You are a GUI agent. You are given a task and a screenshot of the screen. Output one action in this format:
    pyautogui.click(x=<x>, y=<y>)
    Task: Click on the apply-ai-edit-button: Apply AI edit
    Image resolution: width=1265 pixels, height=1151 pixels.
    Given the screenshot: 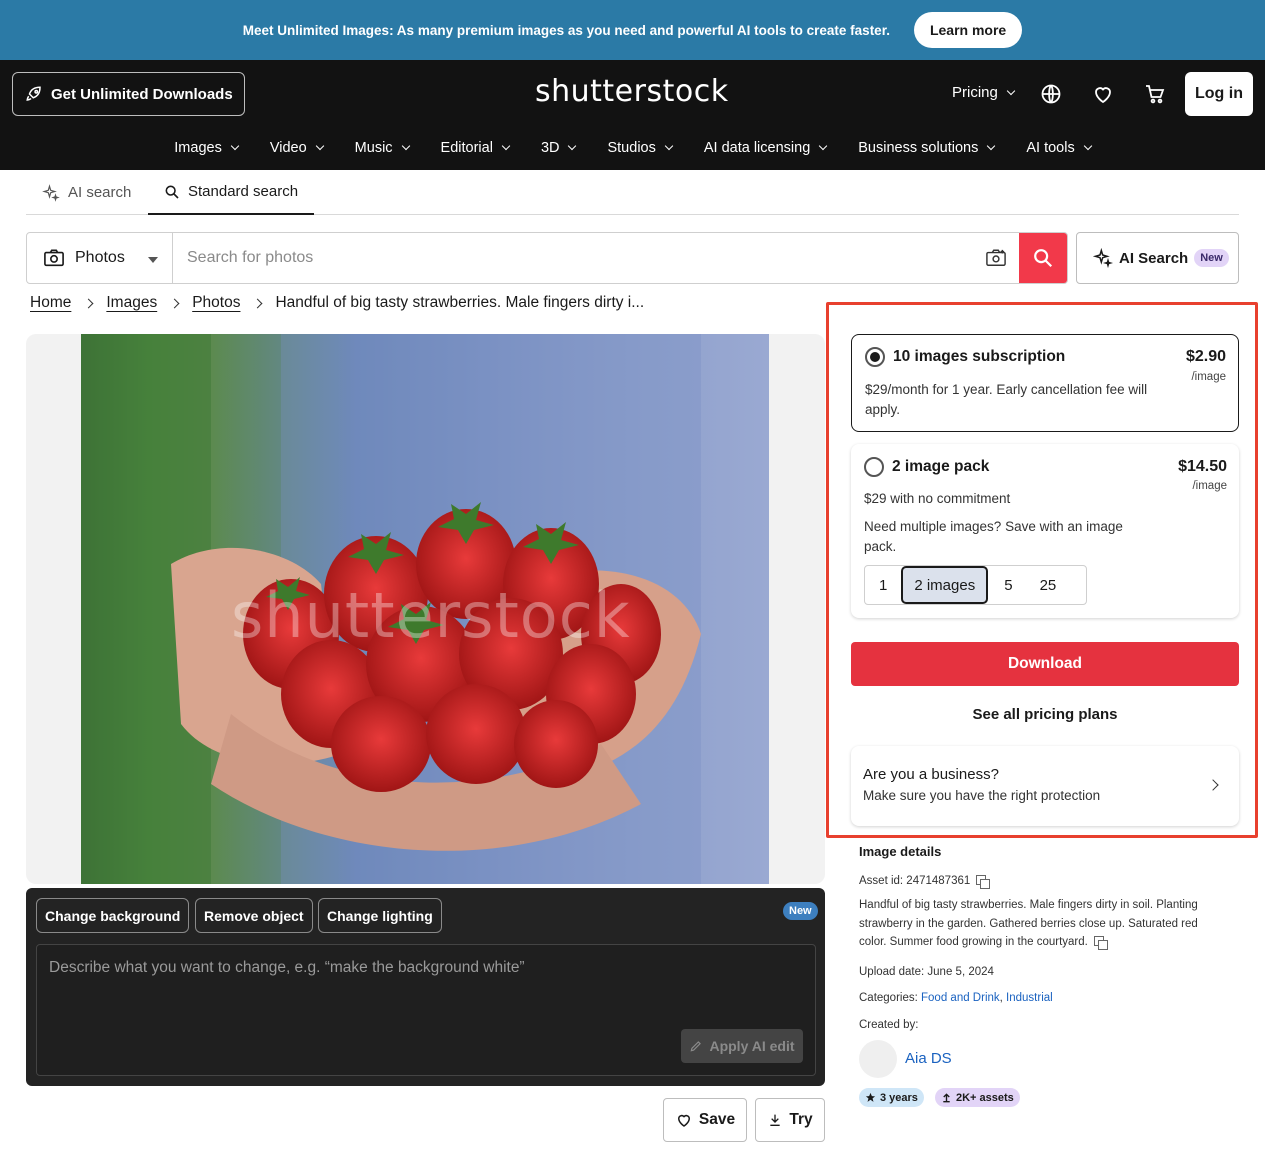 What is the action you would take?
    pyautogui.click(x=742, y=1046)
    